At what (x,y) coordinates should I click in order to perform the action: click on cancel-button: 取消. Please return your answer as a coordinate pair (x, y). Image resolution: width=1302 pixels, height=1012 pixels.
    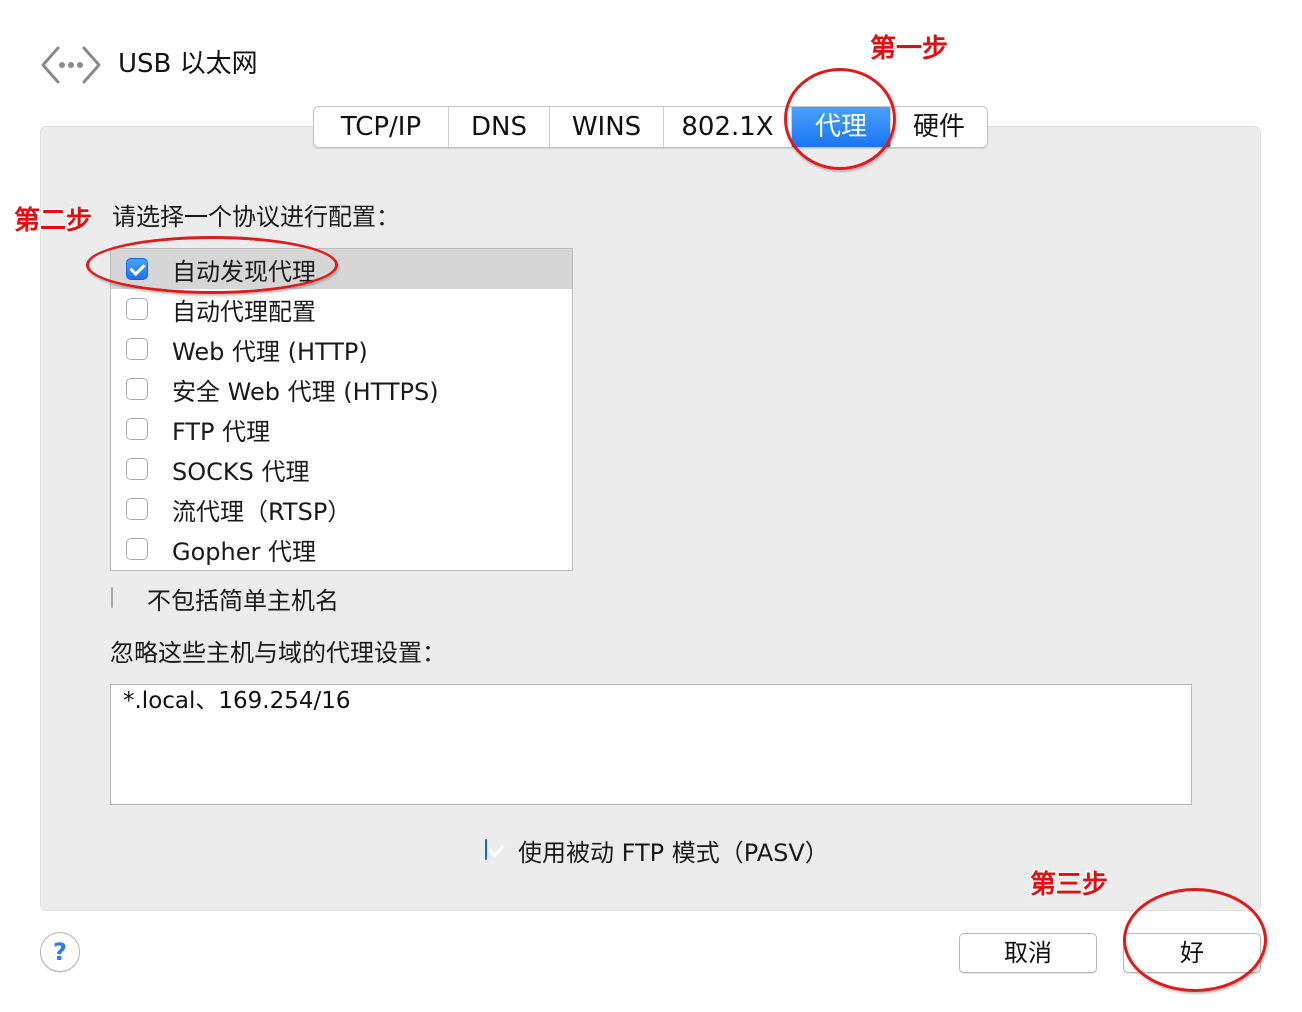
    Looking at the image, I should click on (1028, 953).